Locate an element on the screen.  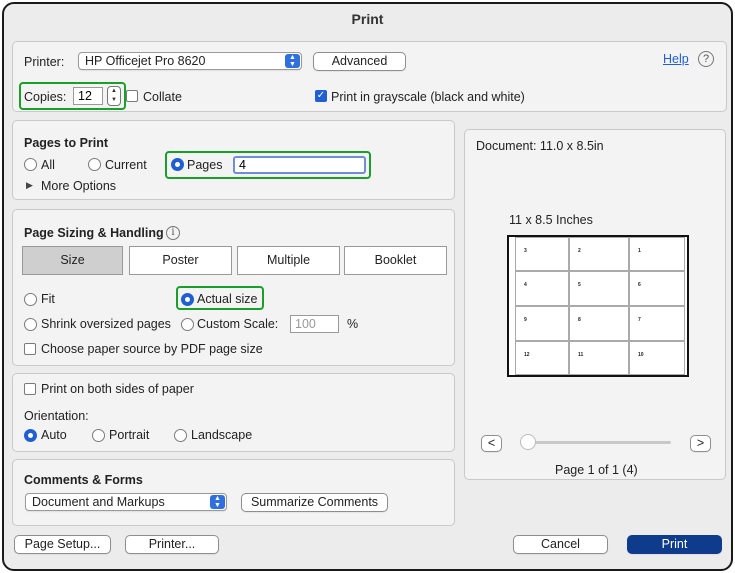
landscape-radio is located at coordinates (180, 435).